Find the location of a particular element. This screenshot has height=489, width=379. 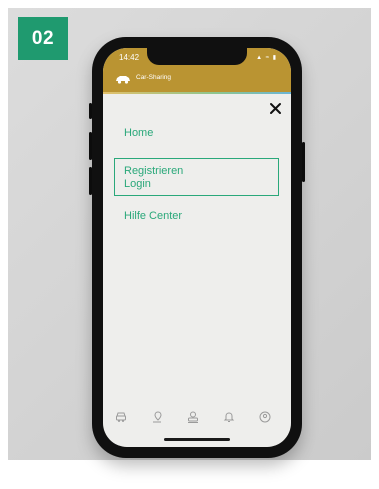

power-button is located at coordinates (303, 162).